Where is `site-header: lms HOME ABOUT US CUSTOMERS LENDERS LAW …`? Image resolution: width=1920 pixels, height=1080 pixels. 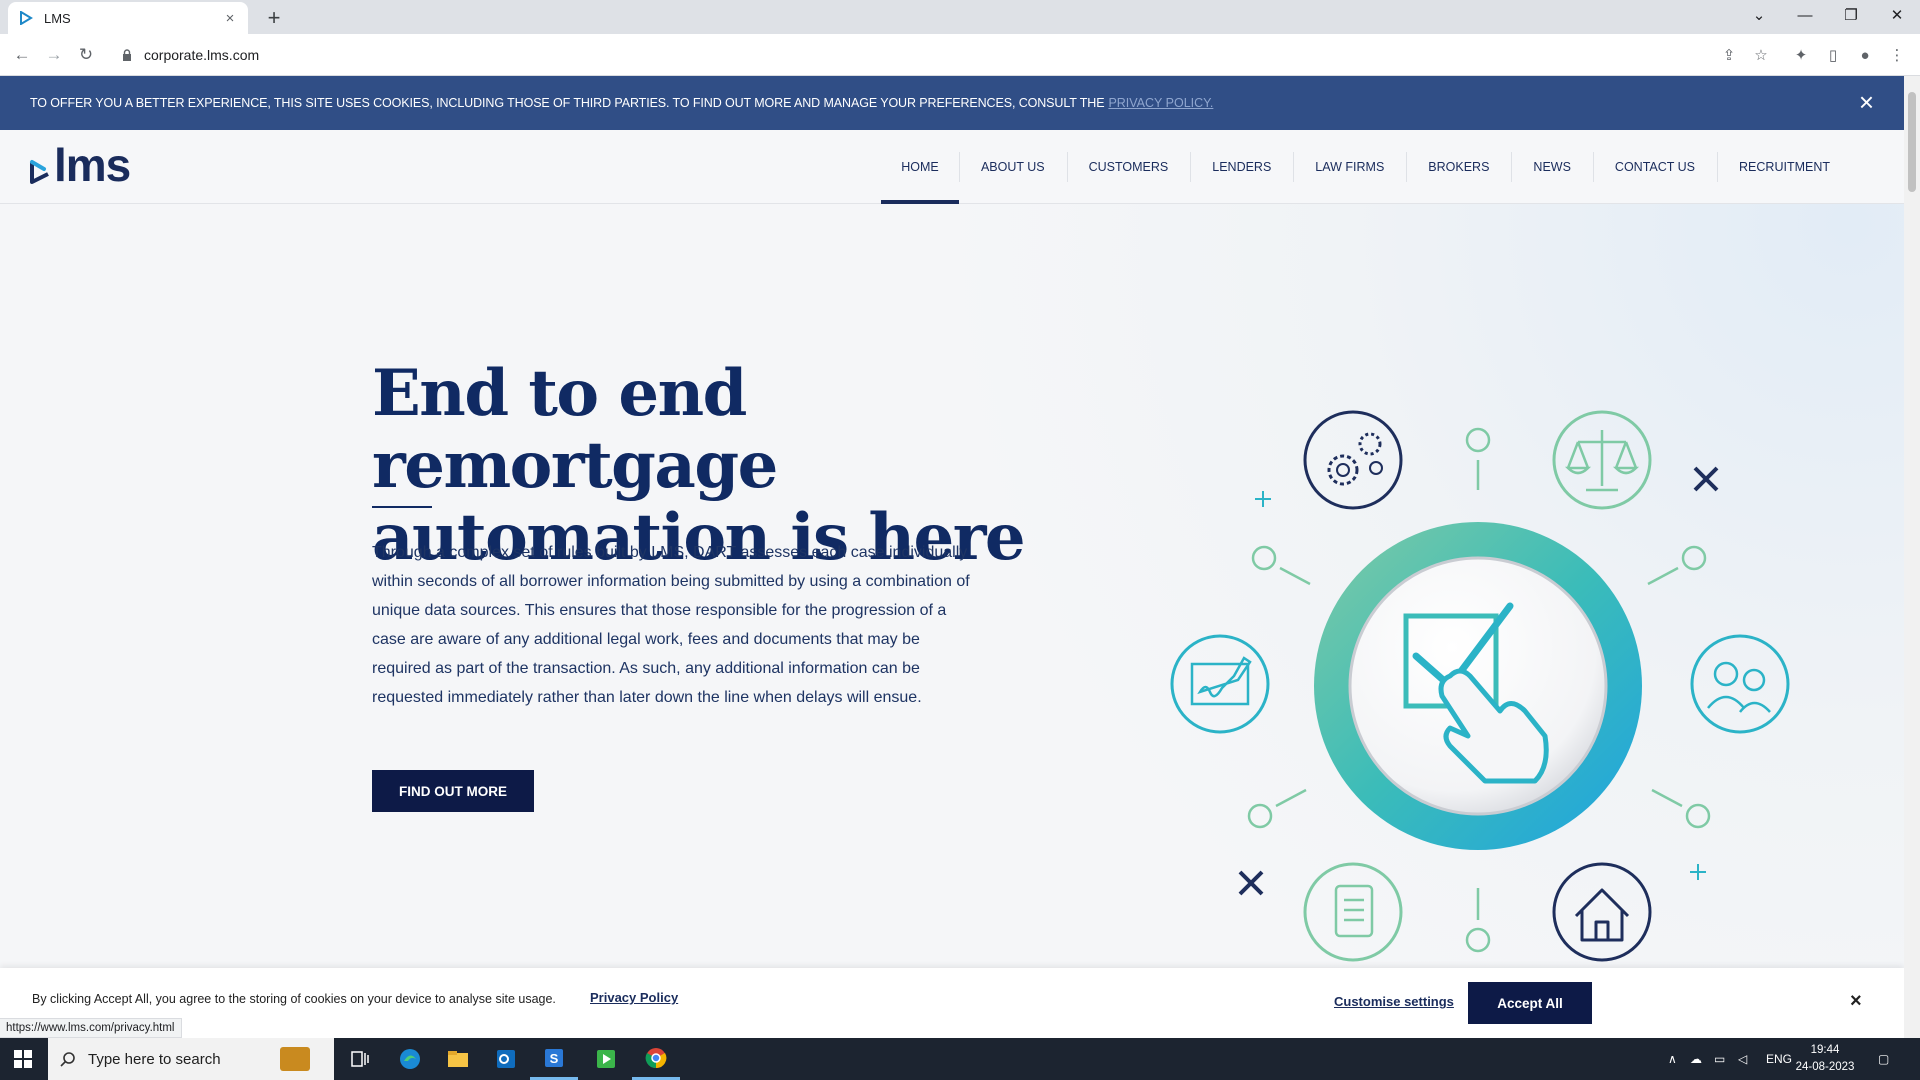
site-header: lms HOME ABOUT US CUSTOMERS LENDERS LAW … is located at coordinates (952, 167).